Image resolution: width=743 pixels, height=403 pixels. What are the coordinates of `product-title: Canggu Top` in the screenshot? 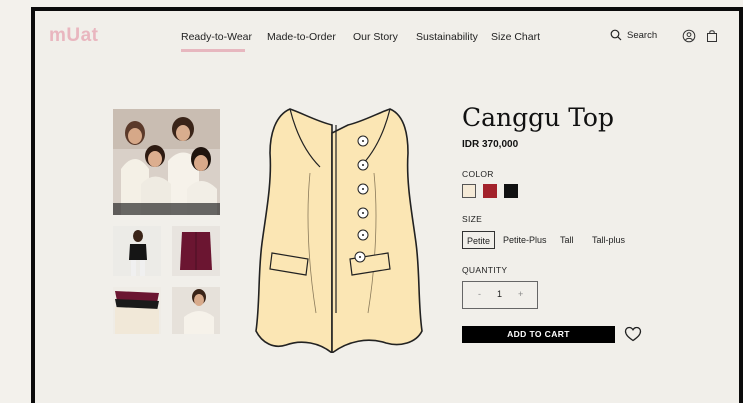 It's located at (538, 117).